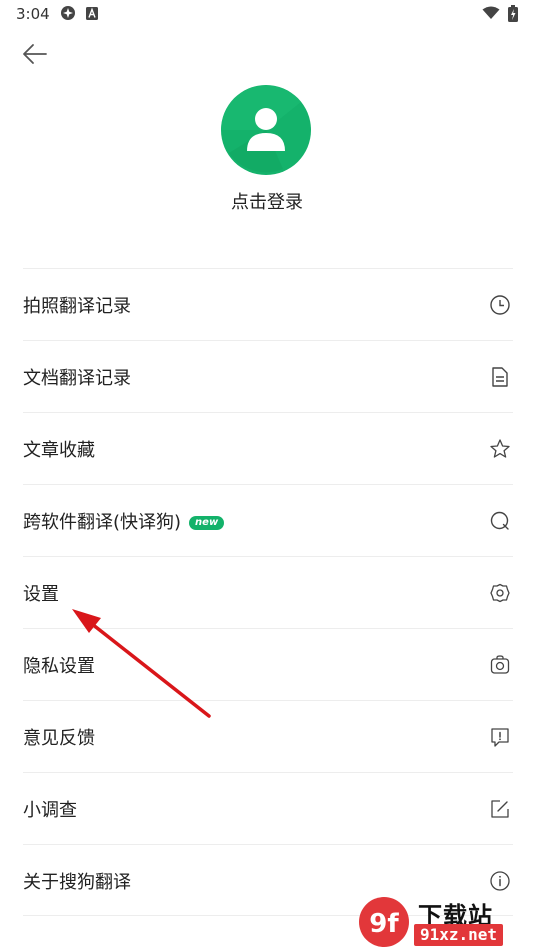  Describe the element at coordinates (266, 130) in the screenshot. I see `user-avatar-icon` at that location.